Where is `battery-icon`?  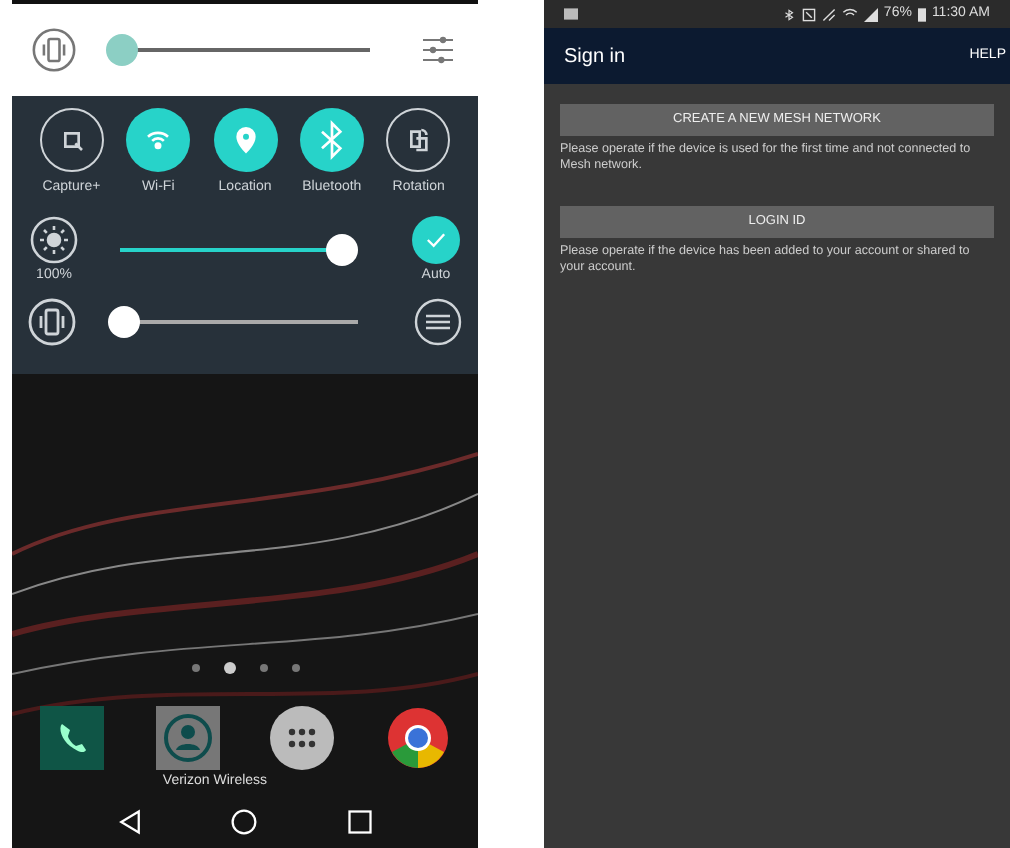 battery-icon is located at coordinates (921, 14).